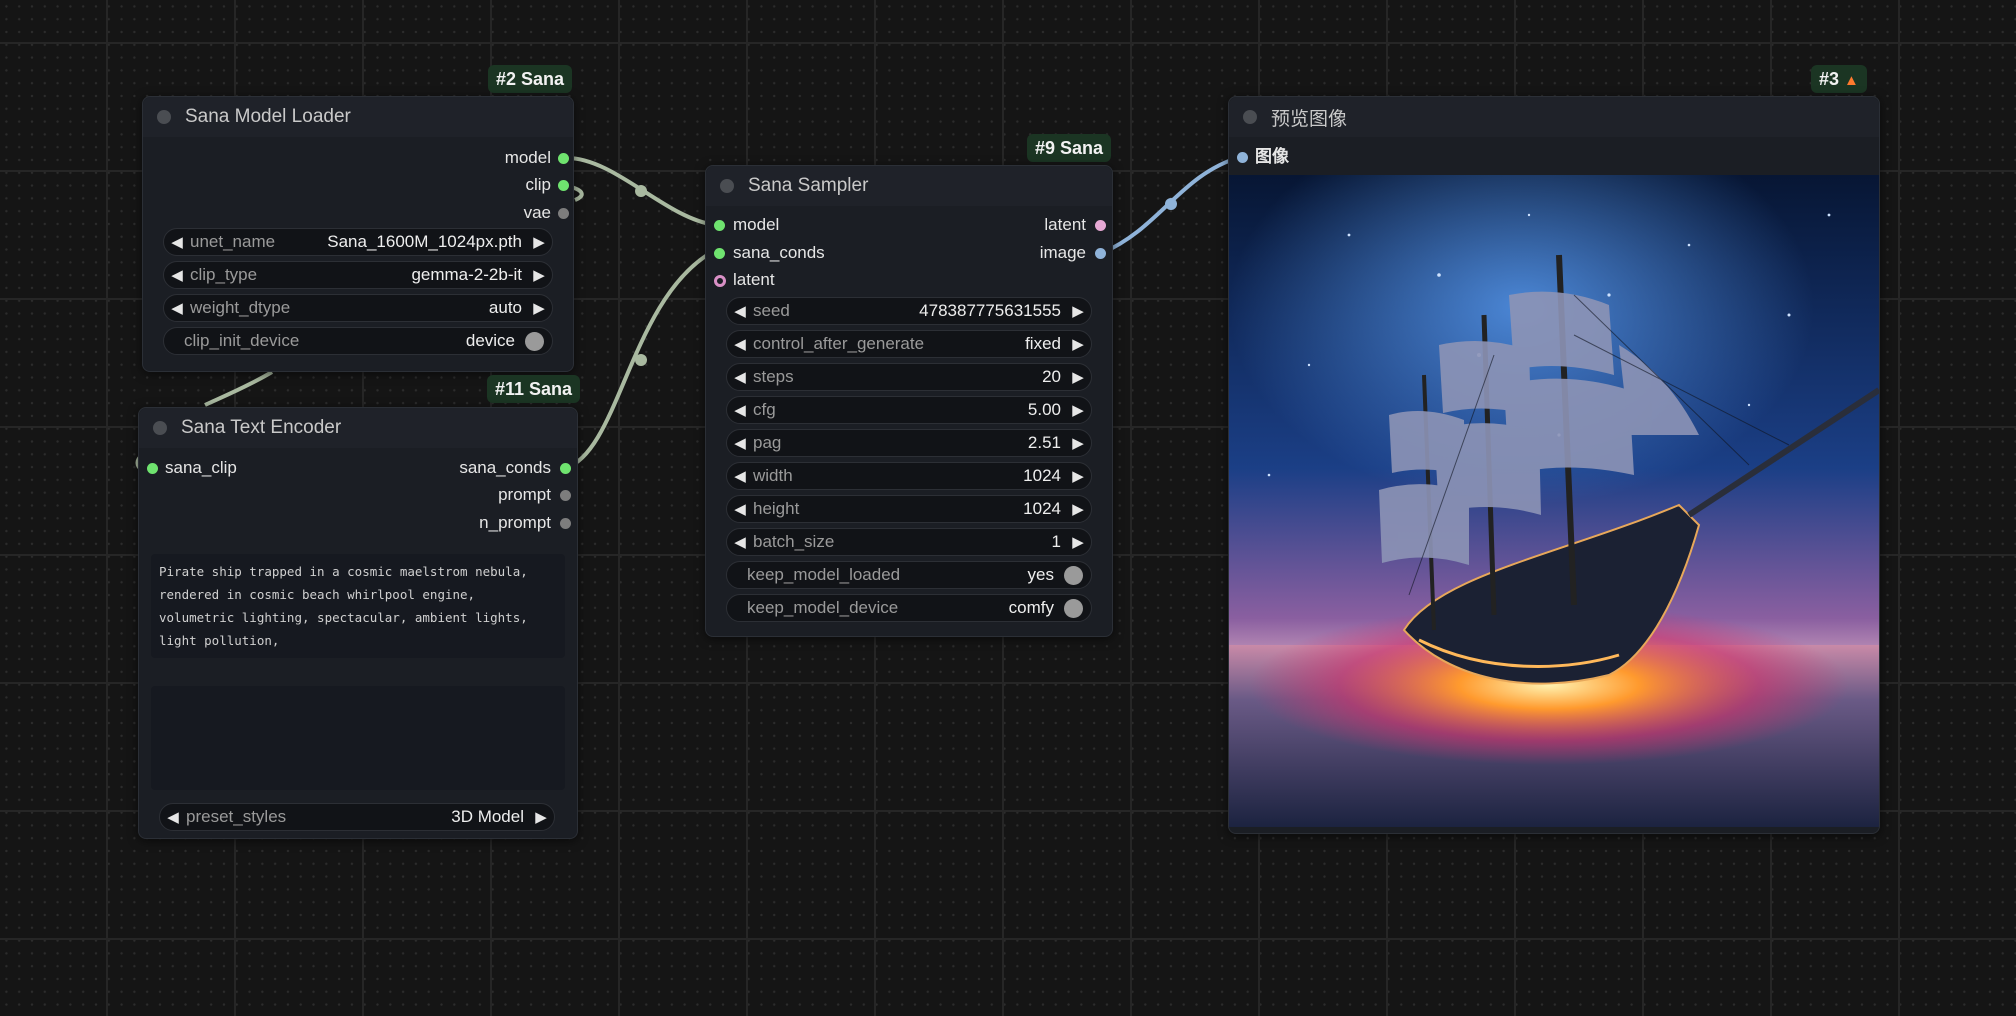 The height and width of the screenshot is (1016, 2016). What do you see at coordinates (534, 389) in the screenshot?
I see `node-badge-text-encoder: #11 Sana` at bounding box center [534, 389].